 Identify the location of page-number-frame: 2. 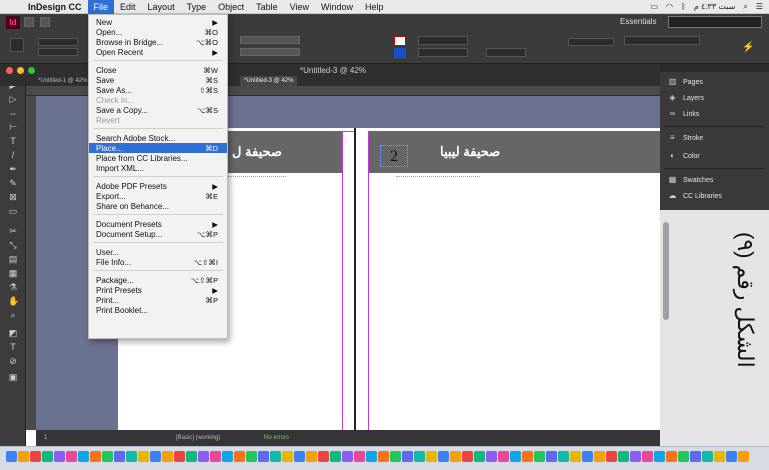
(394, 156).